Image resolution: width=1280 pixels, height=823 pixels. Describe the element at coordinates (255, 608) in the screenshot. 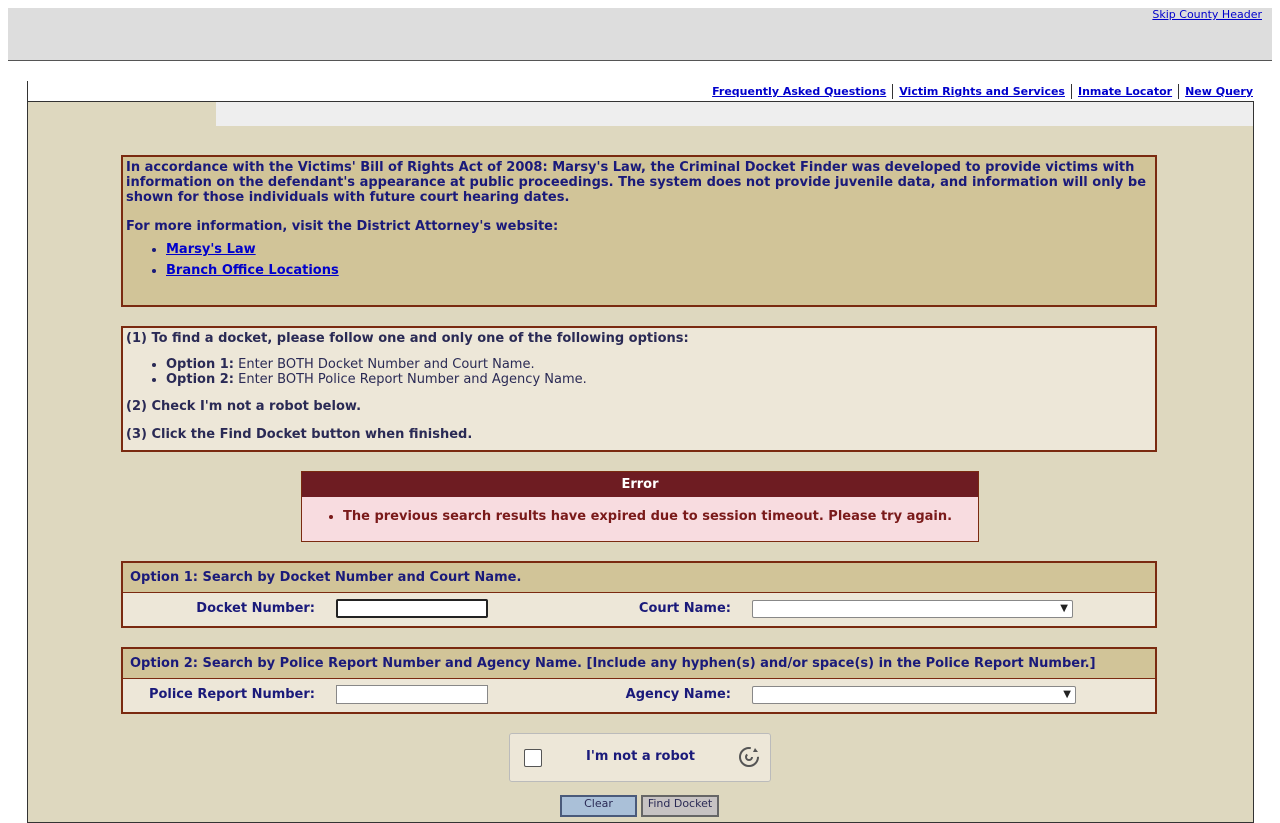

I see `docket-number-label: Docket Number:` at that location.